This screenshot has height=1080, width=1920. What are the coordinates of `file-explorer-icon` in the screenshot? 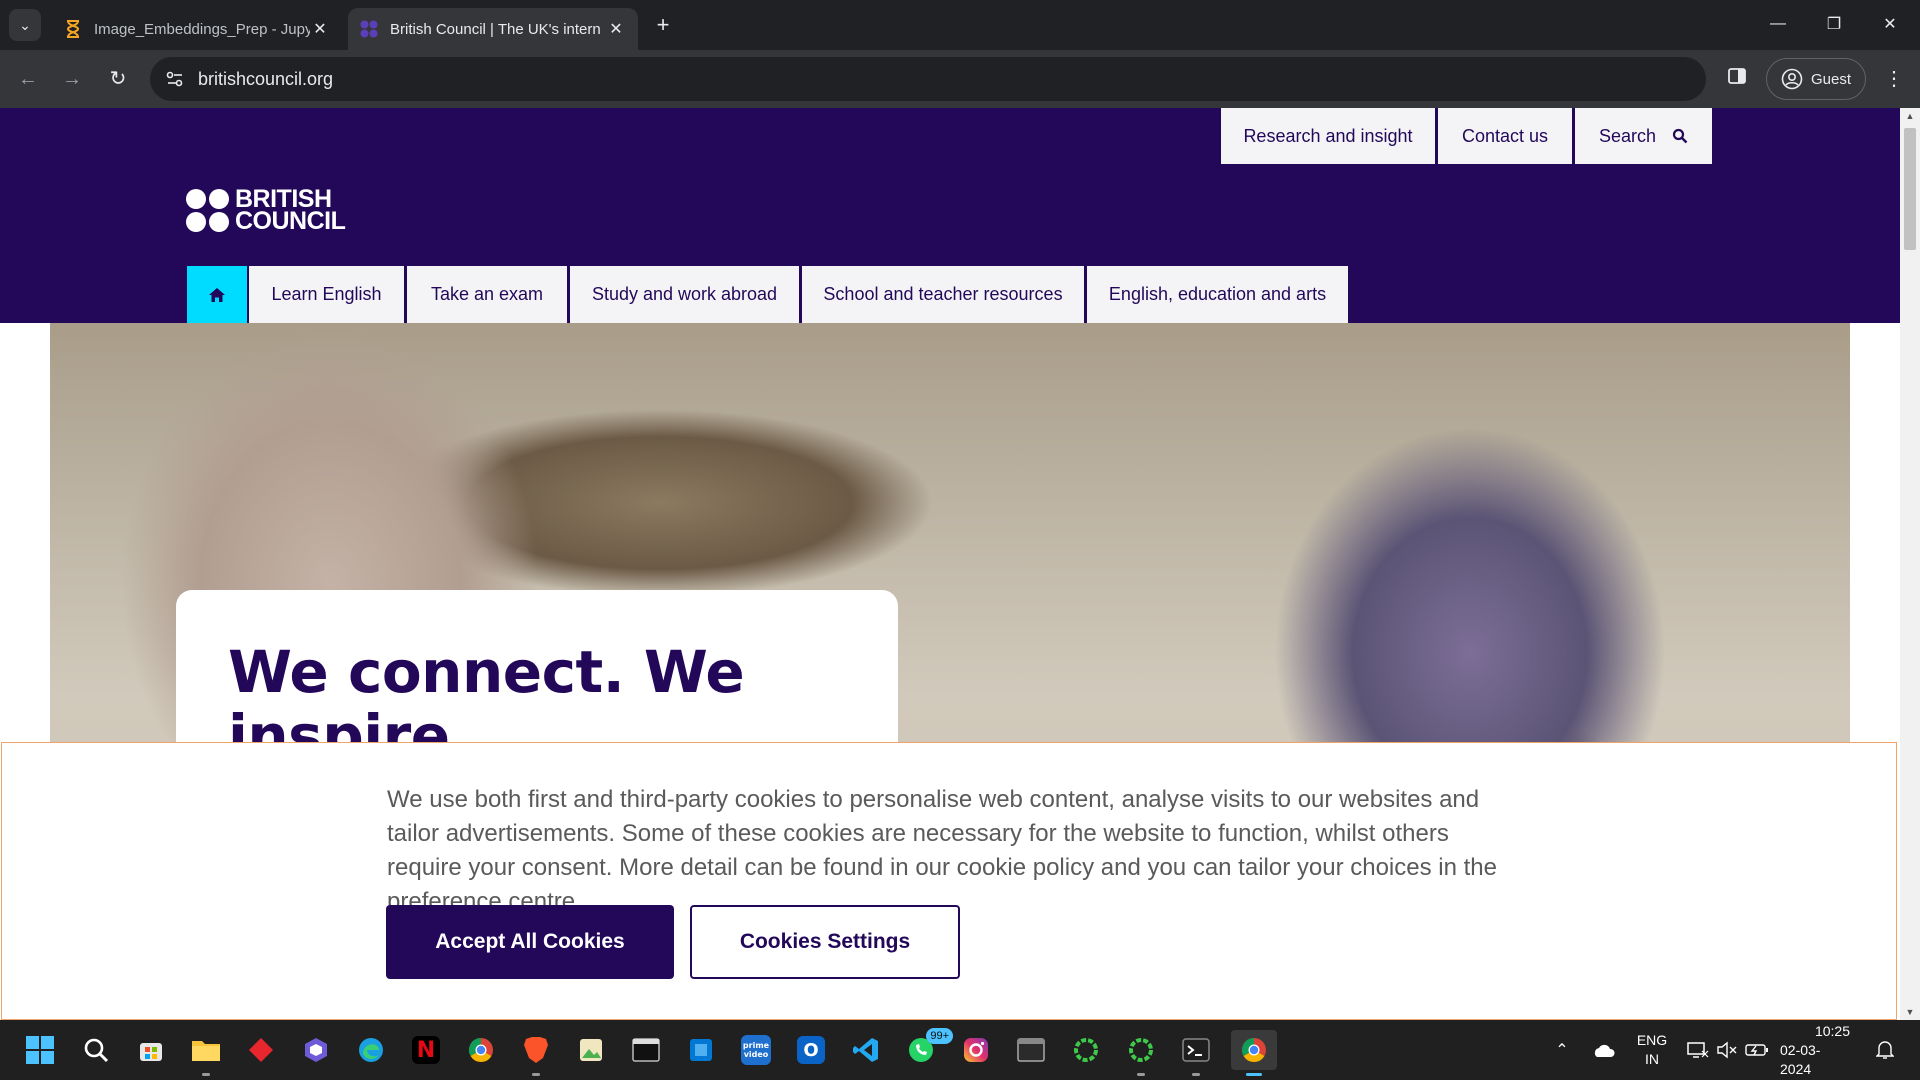 It's located at (206, 1053).